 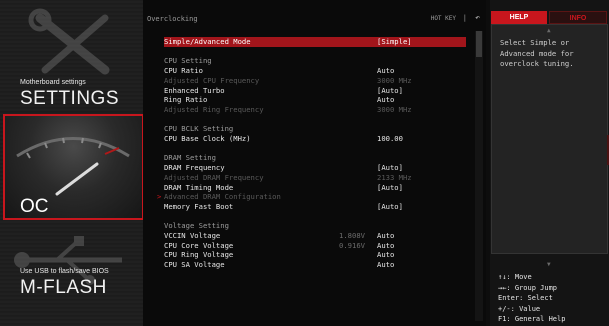 What do you see at coordinates (207, 41) in the screenshot?
I see `setting-label: Simple/Advanced Mode` at bounding box center [207, 41].